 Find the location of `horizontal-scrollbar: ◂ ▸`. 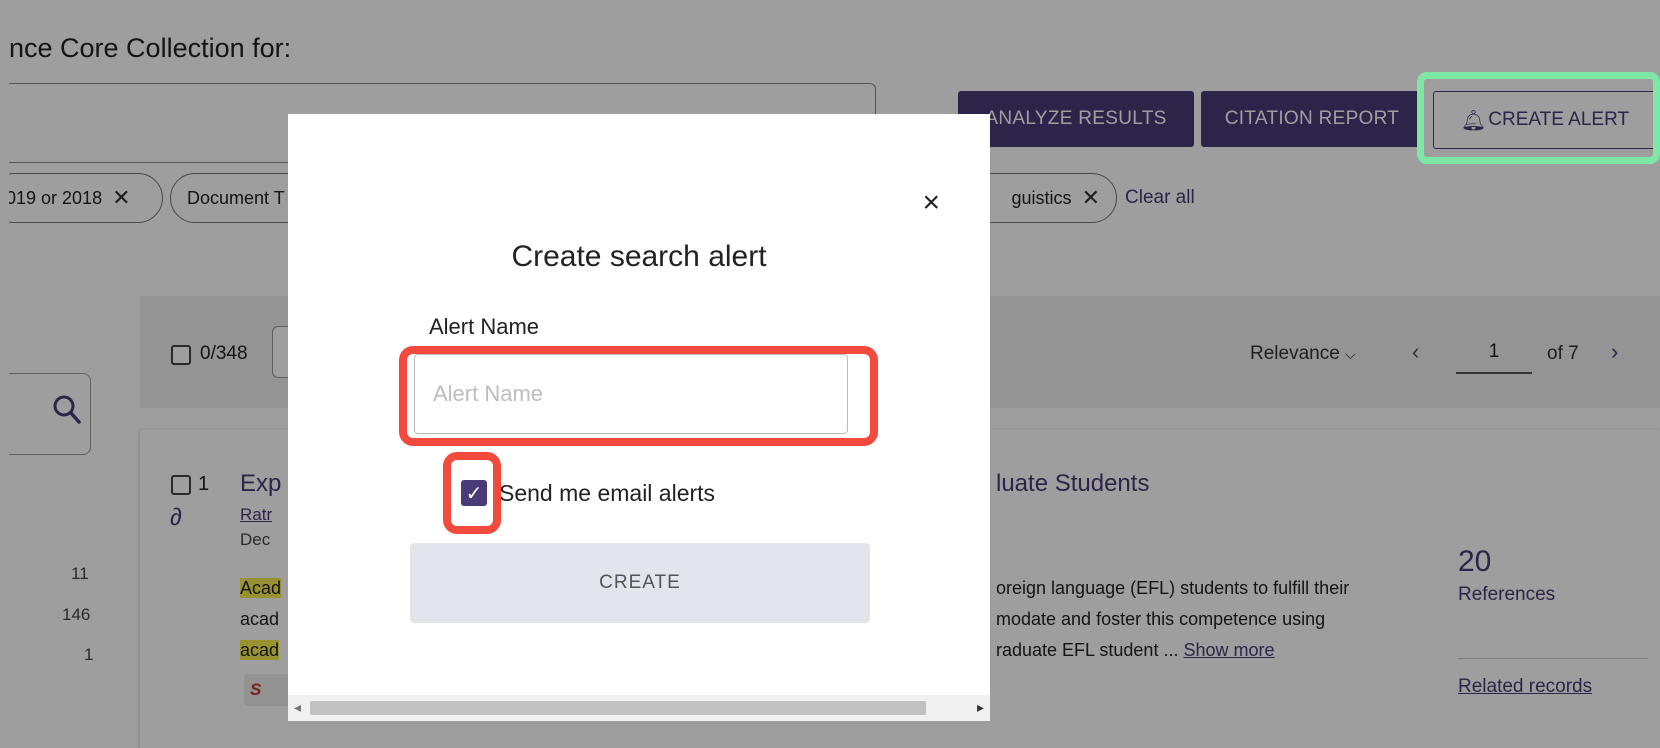

horizontal-scrollbar: ◂ ▸ is located at coordinates (639, 708).